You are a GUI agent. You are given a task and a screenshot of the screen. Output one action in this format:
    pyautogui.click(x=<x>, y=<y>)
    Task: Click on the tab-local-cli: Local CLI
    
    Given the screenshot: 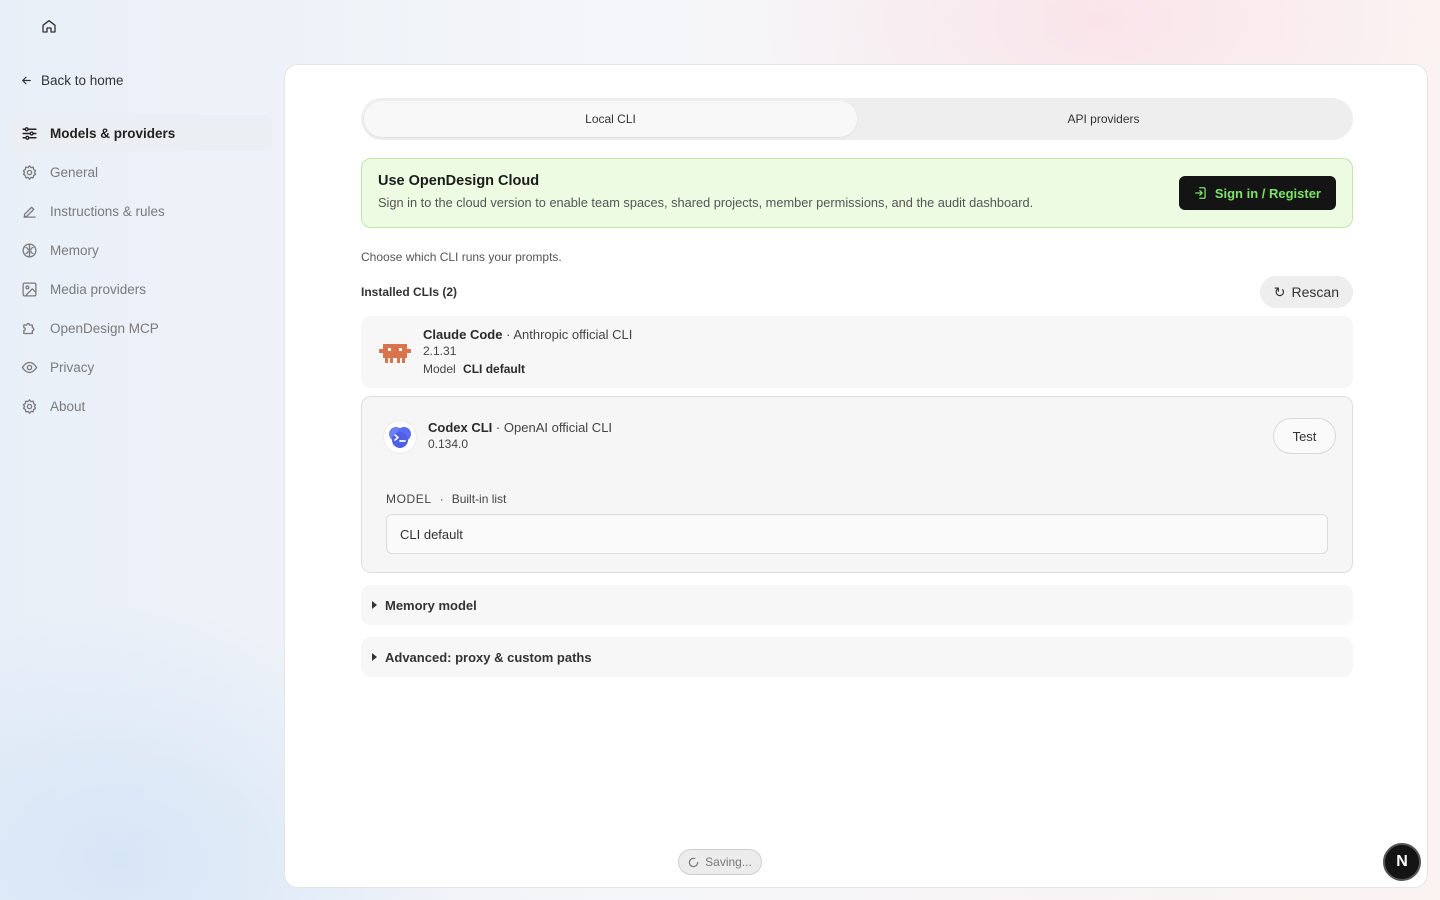 What is the action you would take?
    pyautogui.click(x=610, y=119)
    